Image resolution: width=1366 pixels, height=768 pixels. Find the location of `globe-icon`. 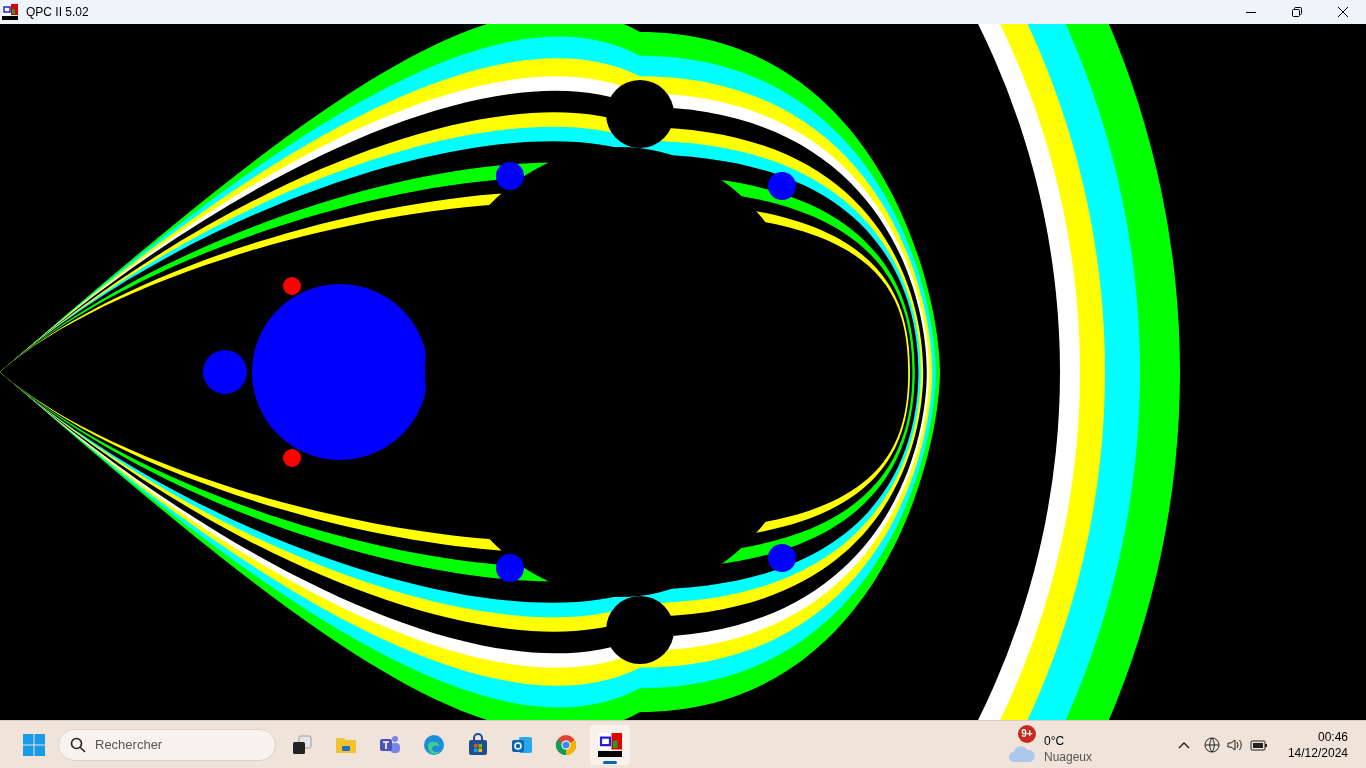

globe-icon is located at coordinates (1212, 744).